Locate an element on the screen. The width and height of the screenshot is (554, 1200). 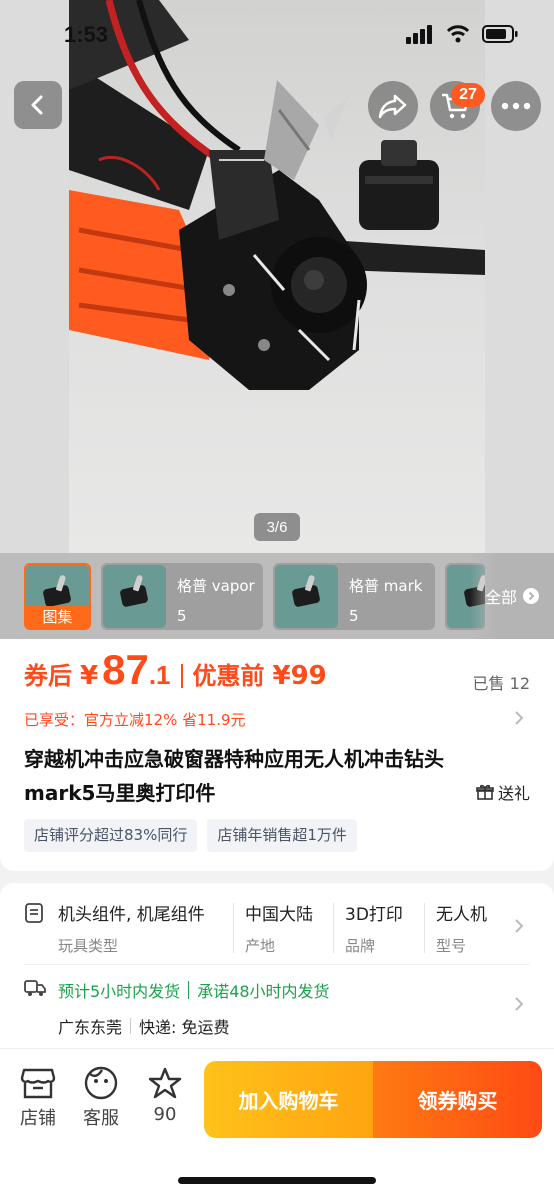
gift-button: 送礼 is located at coordinates (503, 792).